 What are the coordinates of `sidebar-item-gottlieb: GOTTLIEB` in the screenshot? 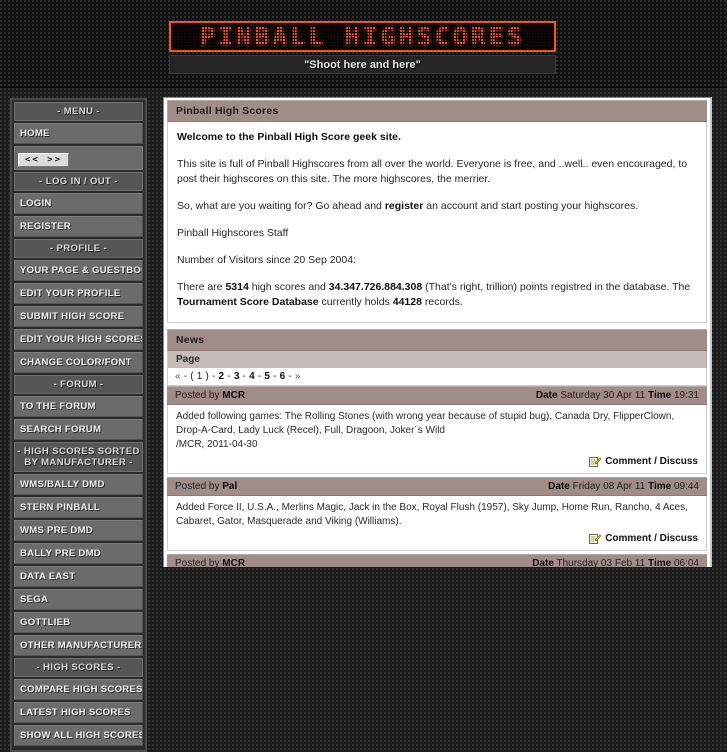 It's located at (78, 622).